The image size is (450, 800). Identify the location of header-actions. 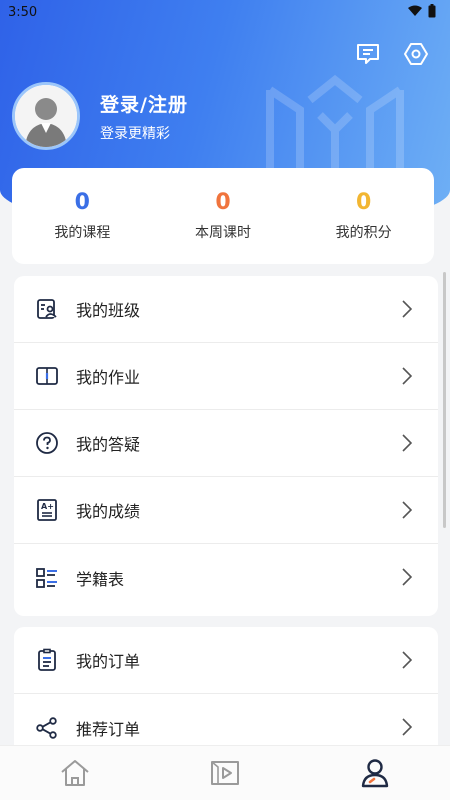
(392, 54).